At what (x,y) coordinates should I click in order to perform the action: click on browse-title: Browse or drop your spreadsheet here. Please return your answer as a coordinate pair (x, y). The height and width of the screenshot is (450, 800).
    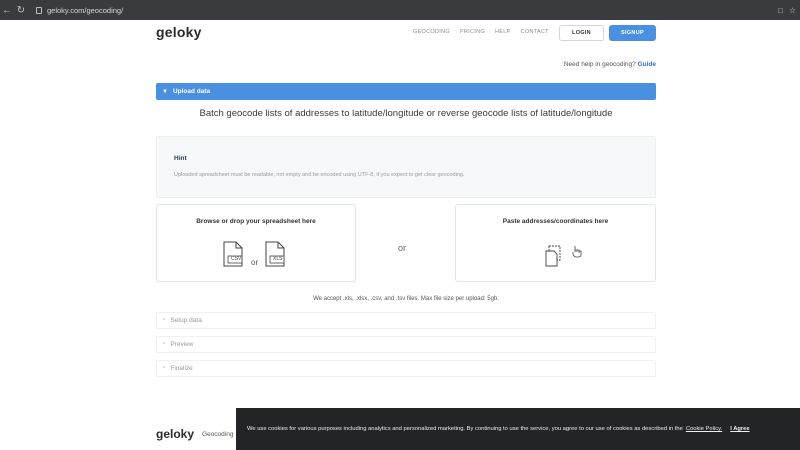
    Looking at the image, I should click on (256, 221).